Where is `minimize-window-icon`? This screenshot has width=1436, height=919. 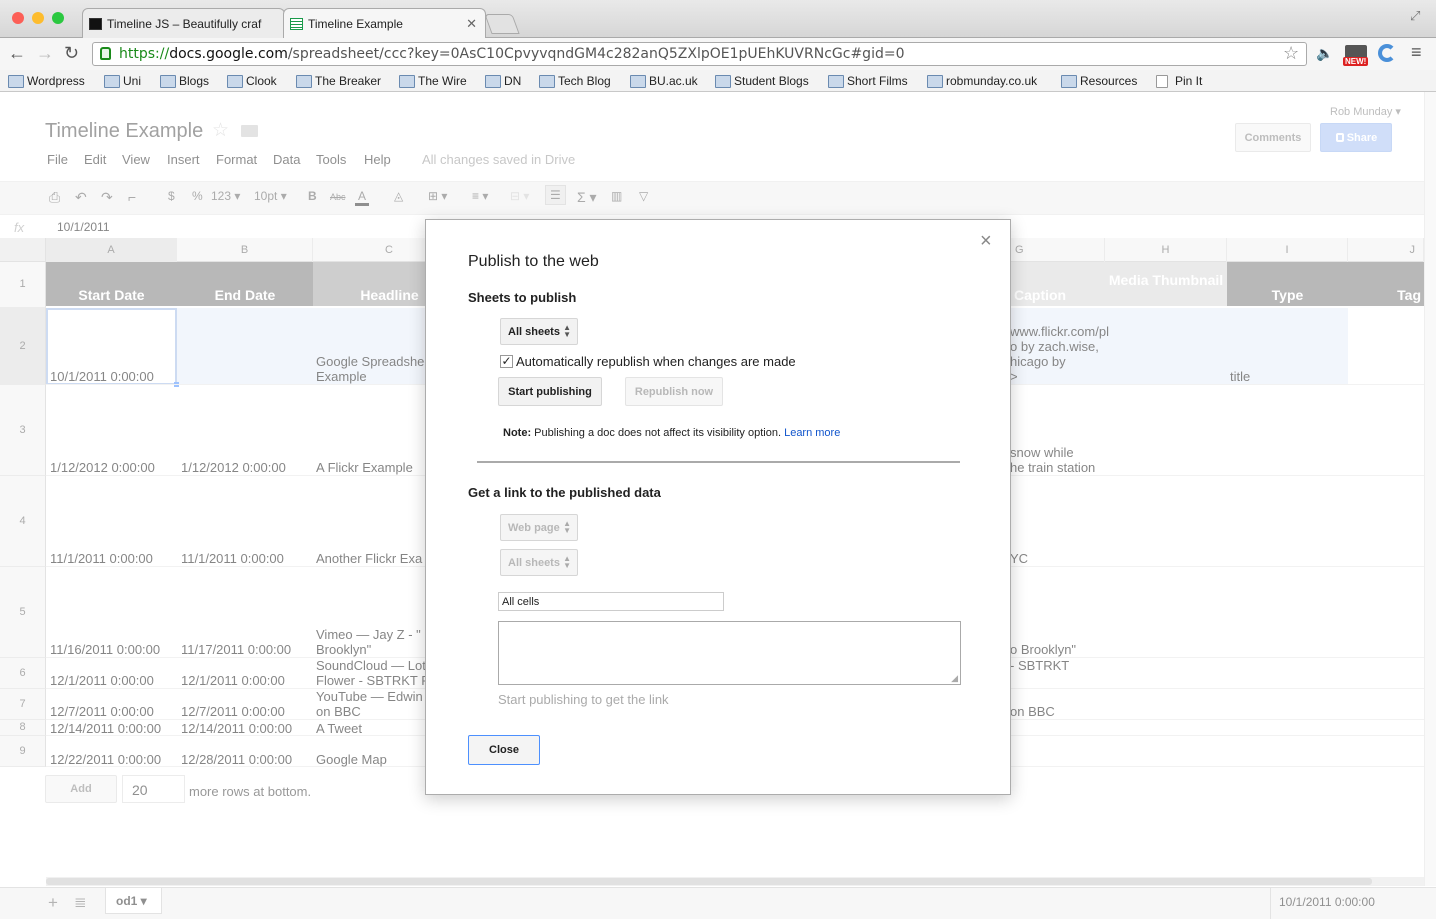
minimize-window-icon is located at coordinates (38, 18).